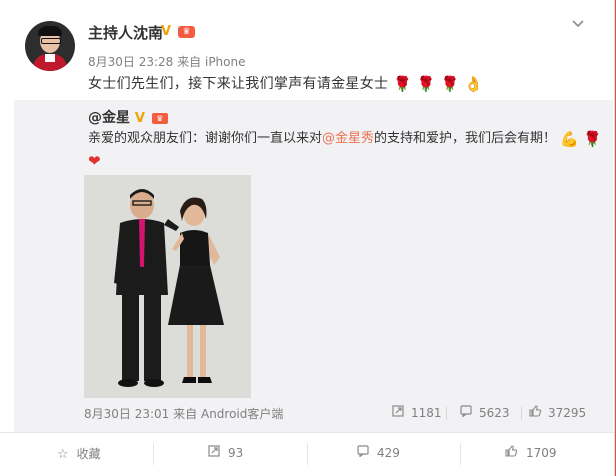 This screenshot has height=476, width=616. What do you see at coordinates (50, 46) in the screenshot?
I see `author-avatar` at bounding box center [50, 46].